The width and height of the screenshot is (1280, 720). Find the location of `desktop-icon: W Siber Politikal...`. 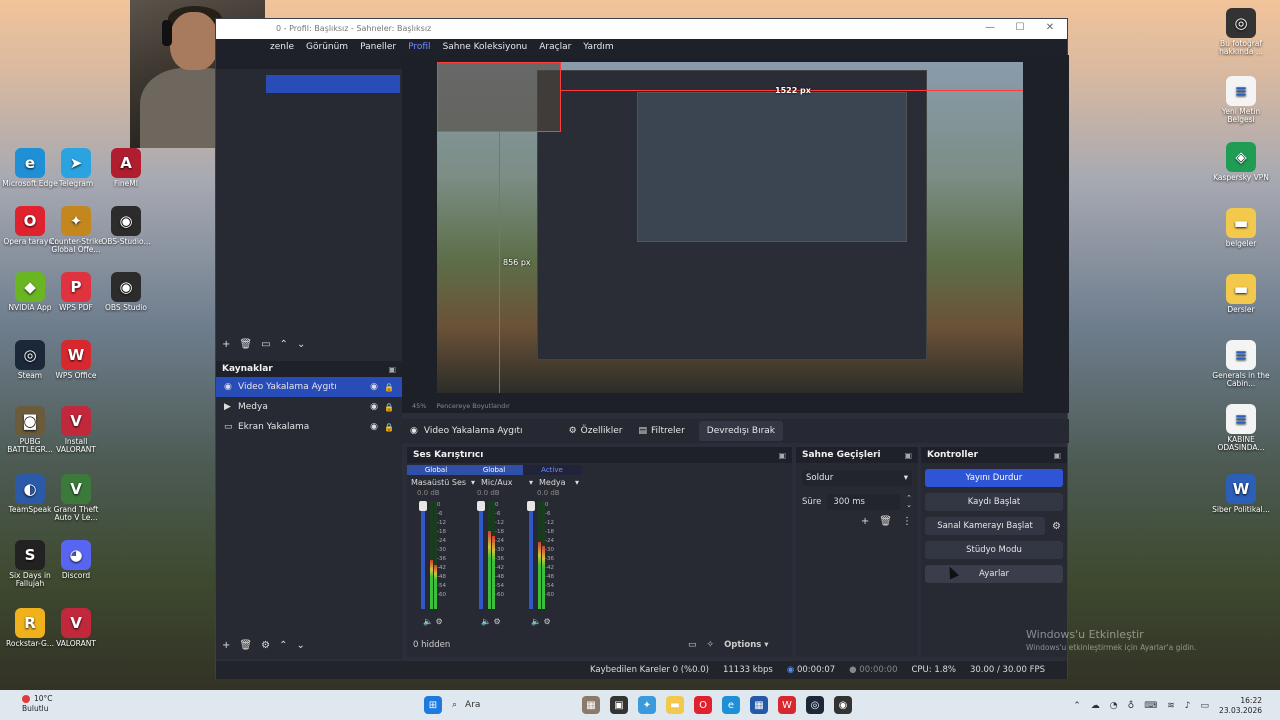

desktop-icon: W Siber Politikal... is located at coordinates (1241, 494).